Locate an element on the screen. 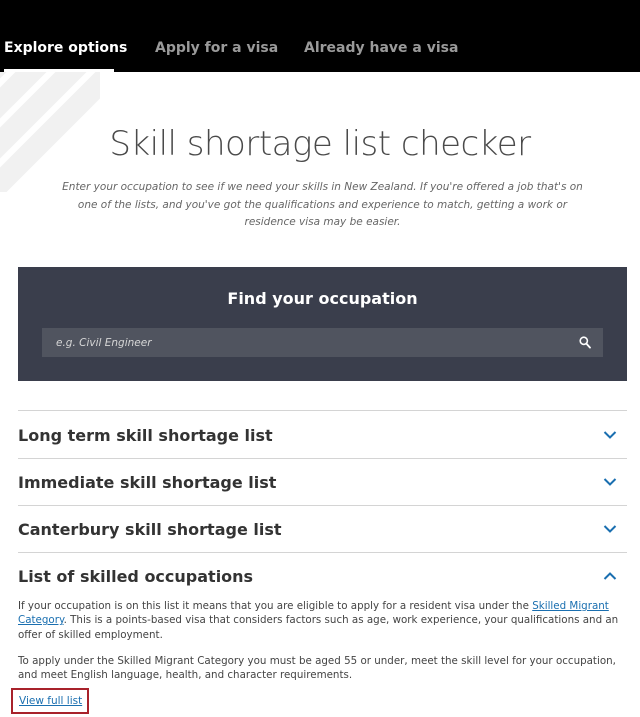 This screenshot has height=717, width=640. search-icon is located at coordinates (585, 342).